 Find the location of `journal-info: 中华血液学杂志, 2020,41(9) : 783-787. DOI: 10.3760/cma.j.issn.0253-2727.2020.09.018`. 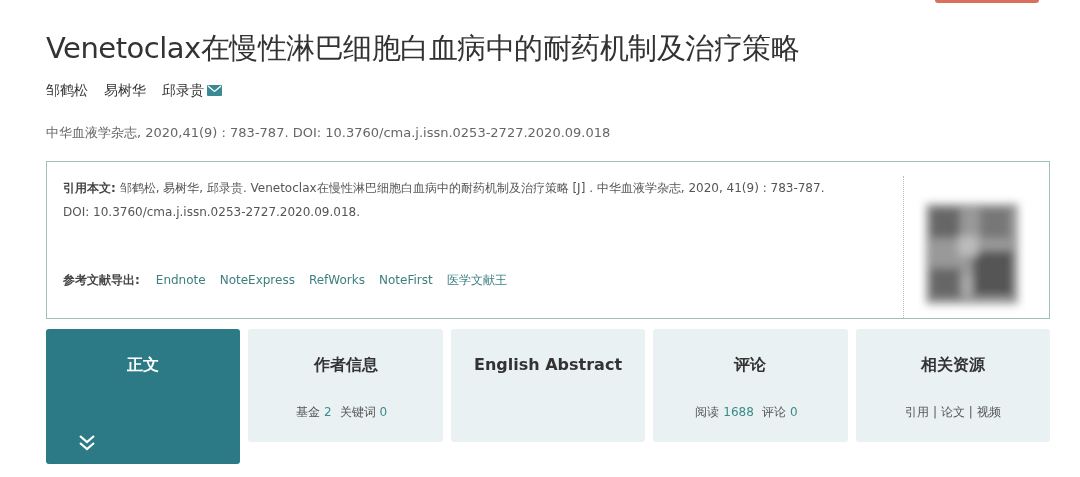

journal-info: 中华血液学杂志, 2020,41(9) : 783-787. DOI: 10.3760/cma.j.issn.0253-2727.2020.09.018 is located at coordinates (329, 133).